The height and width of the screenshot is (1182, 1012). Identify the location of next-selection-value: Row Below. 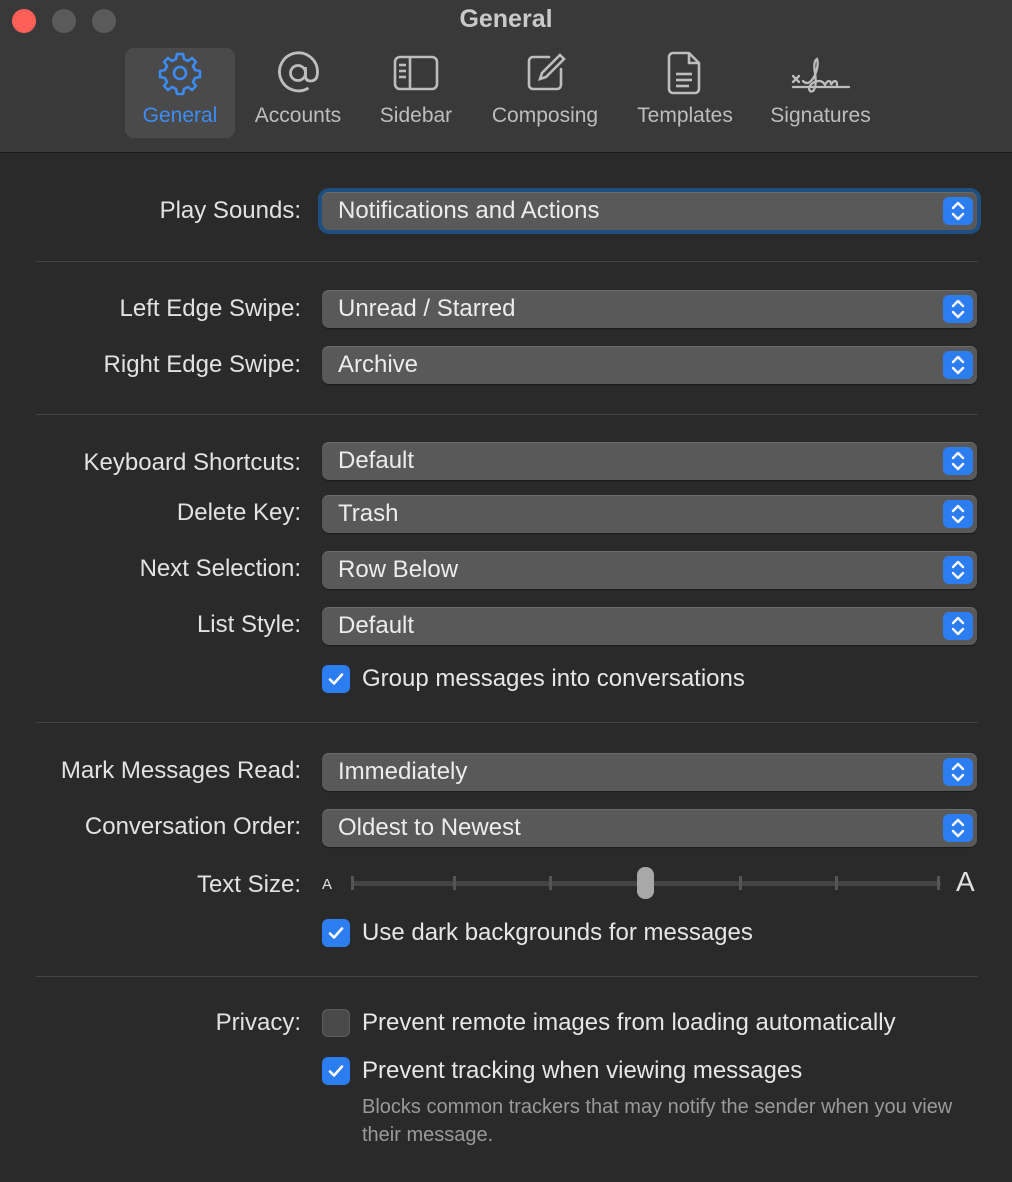
(398, 569).